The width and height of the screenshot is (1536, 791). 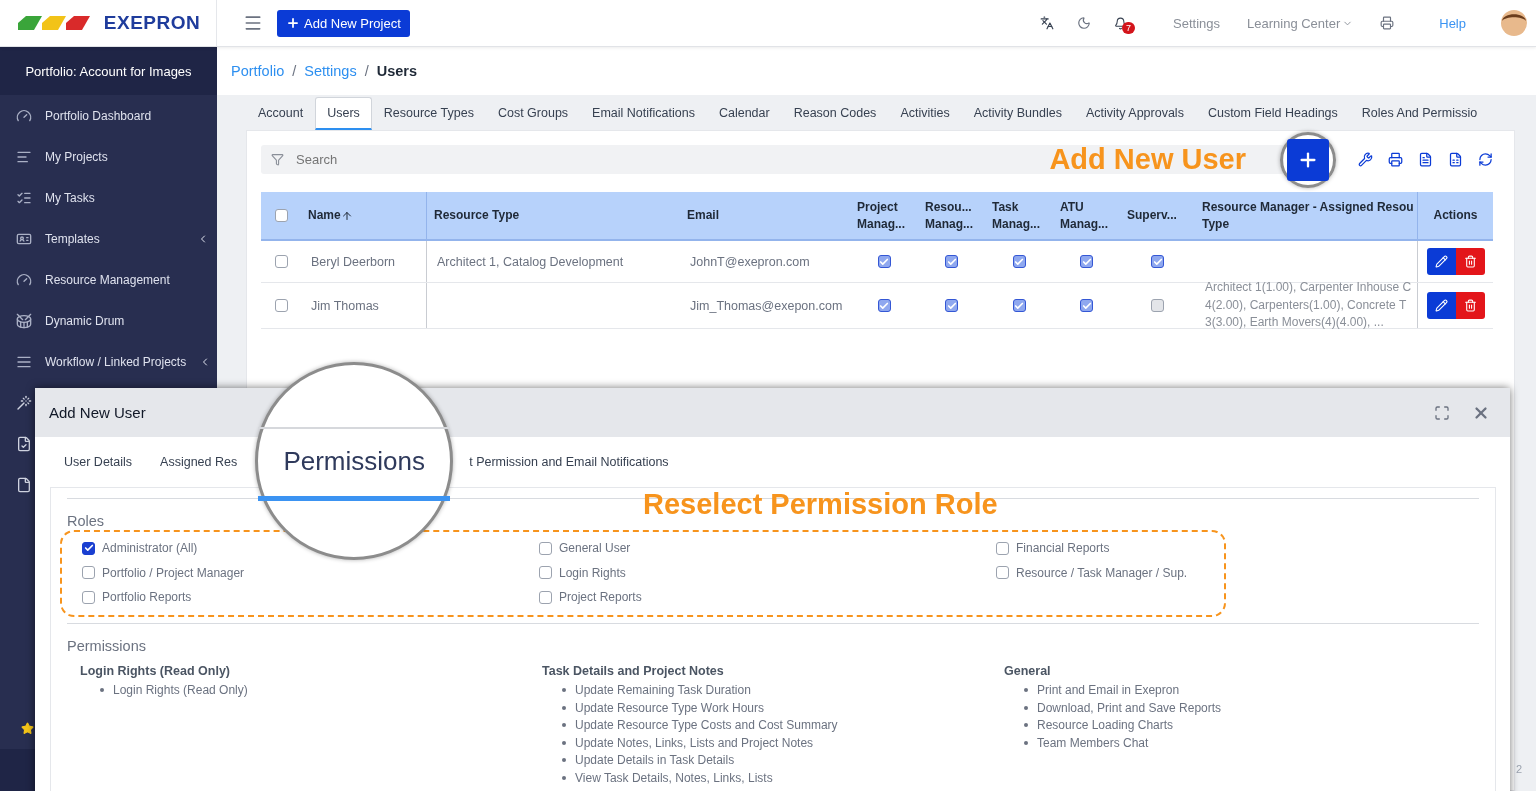 I want to click on settings-tab: Cost Groups, so click(x=533, y=113).